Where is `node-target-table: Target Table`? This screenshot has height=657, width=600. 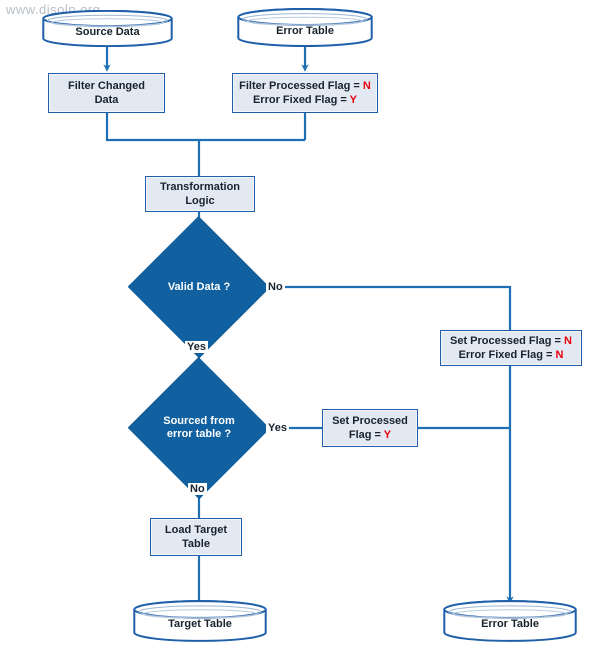 node-target-table: Target Table is located at coordinates (200, 621).